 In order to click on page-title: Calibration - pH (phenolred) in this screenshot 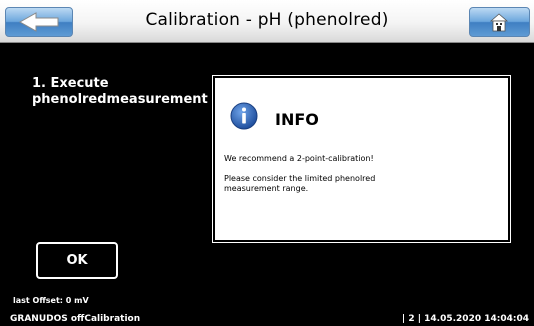, I will do `click(267, 20)`.